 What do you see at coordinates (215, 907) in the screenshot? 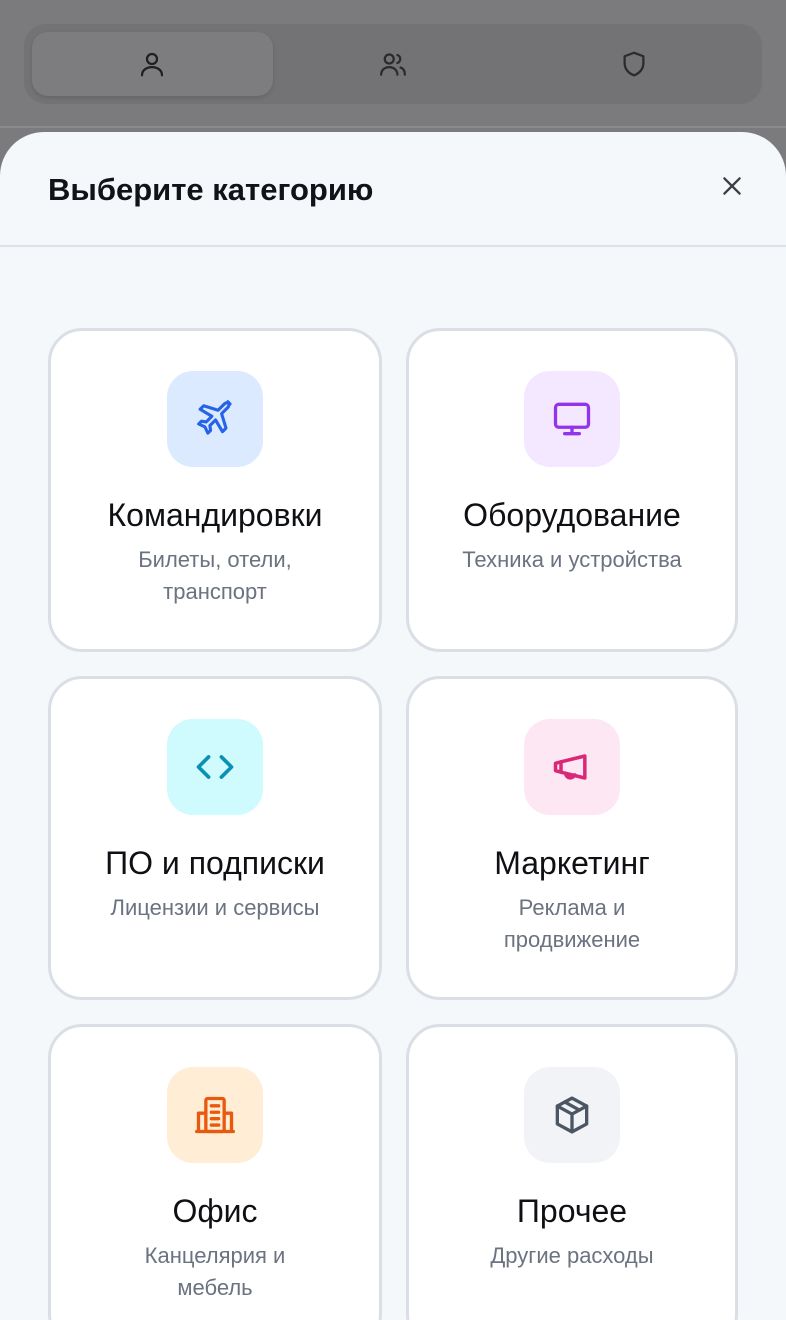
I see `category-subtitle: Лицензии и сервисы` at bounding box center [215, 907].